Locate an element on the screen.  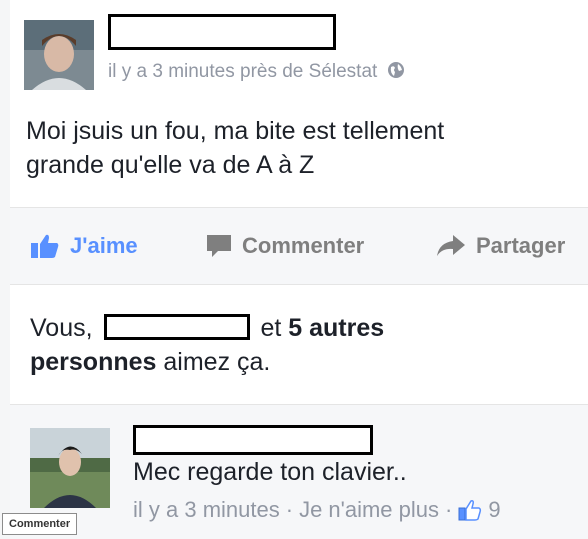
commenter-name-redacted is located at coordinates (253, 440).